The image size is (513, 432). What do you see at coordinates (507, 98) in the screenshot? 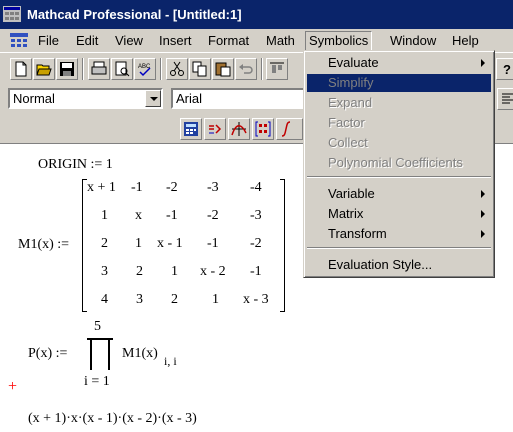
I see `align-left-icon` at bounding box center [507, 98].